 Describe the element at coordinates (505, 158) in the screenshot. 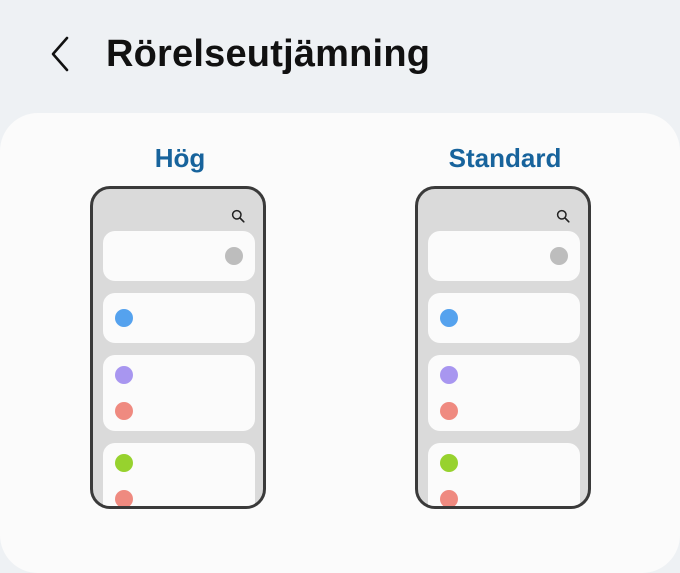

I see `option-standard-label: Standard` at that location.